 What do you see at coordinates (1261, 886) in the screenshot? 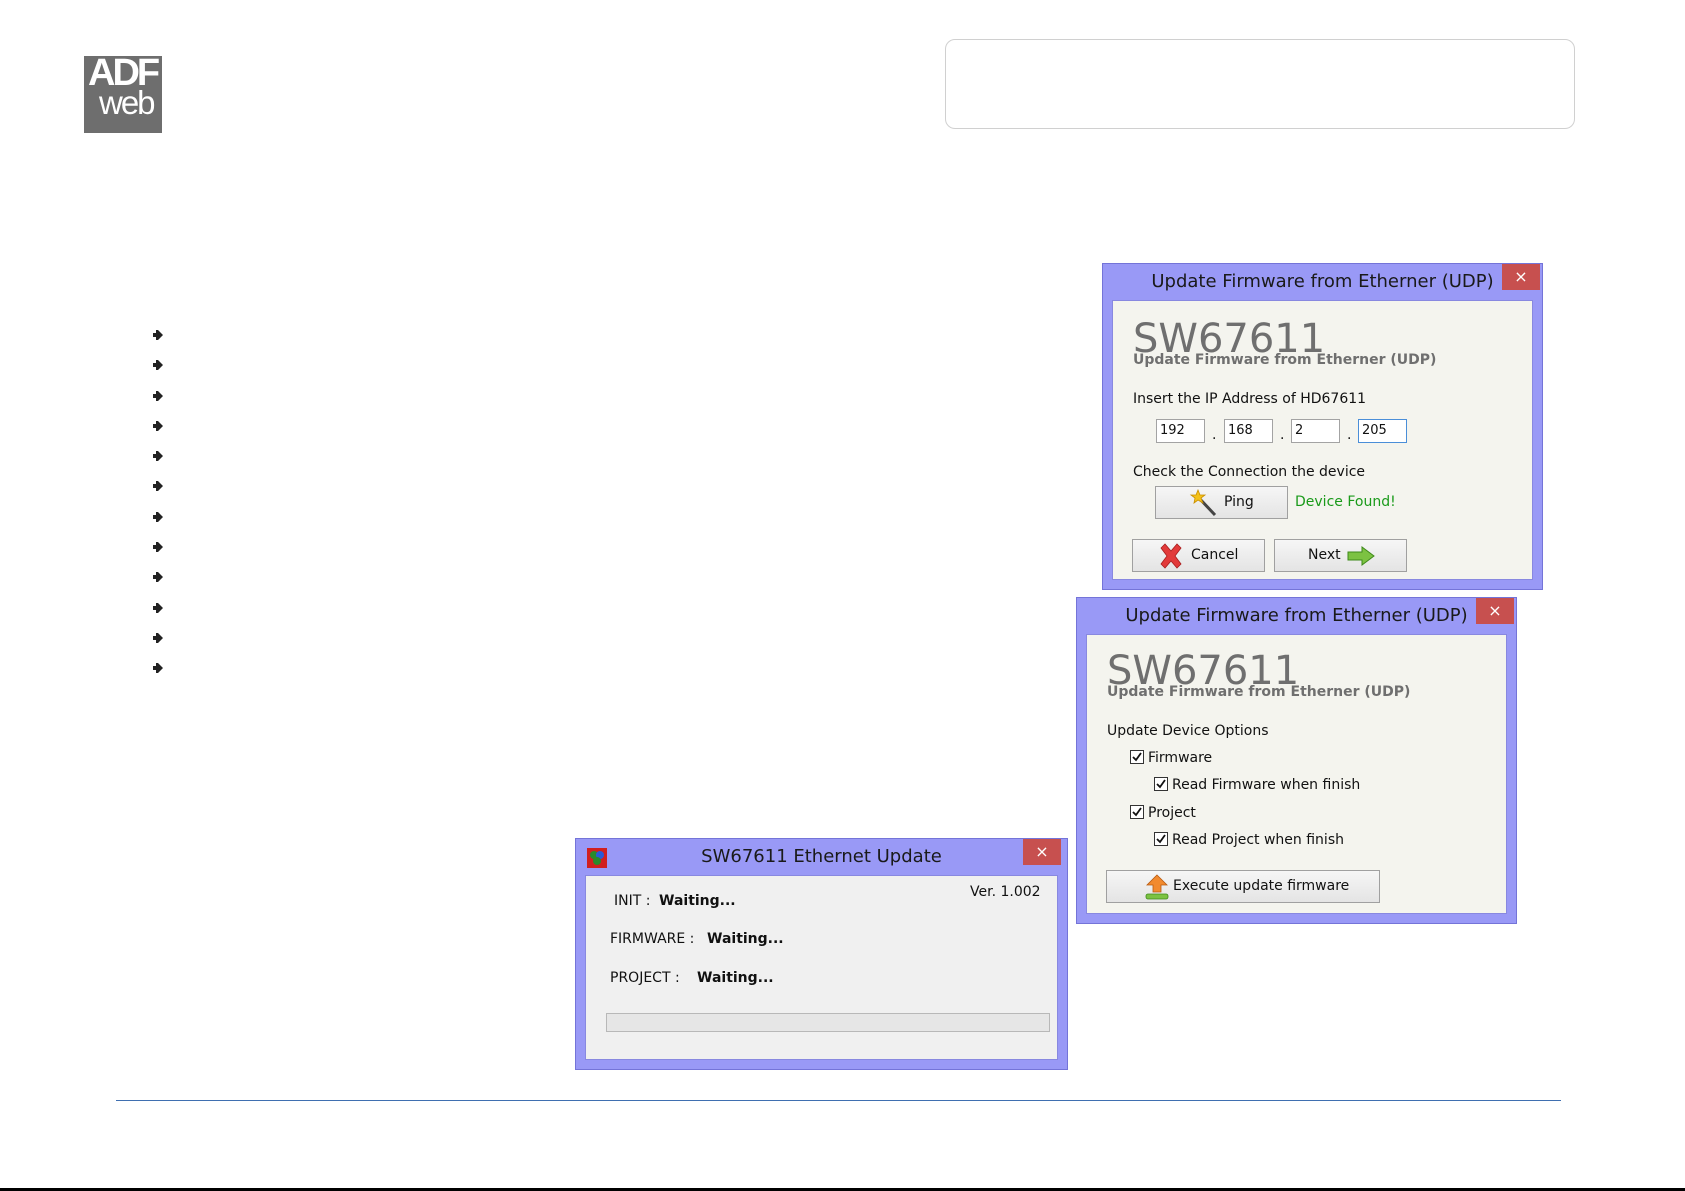
I see `execute-update-label: Execute update firmware` at bounding box center [1261, 886].